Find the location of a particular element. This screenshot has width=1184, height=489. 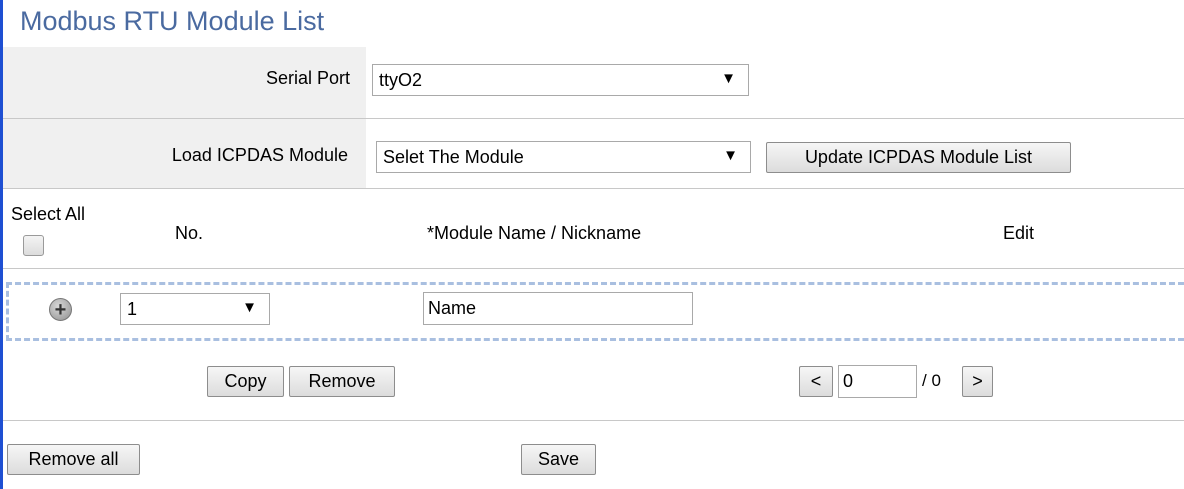

column-header-no: No. is located at coordinates (189, 233).